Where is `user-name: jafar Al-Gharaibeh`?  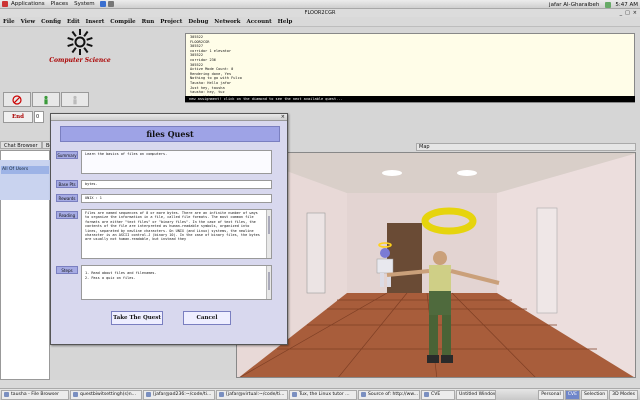
user-name: jafar Al-Gharaibeh is located at coordinates (574, 5).